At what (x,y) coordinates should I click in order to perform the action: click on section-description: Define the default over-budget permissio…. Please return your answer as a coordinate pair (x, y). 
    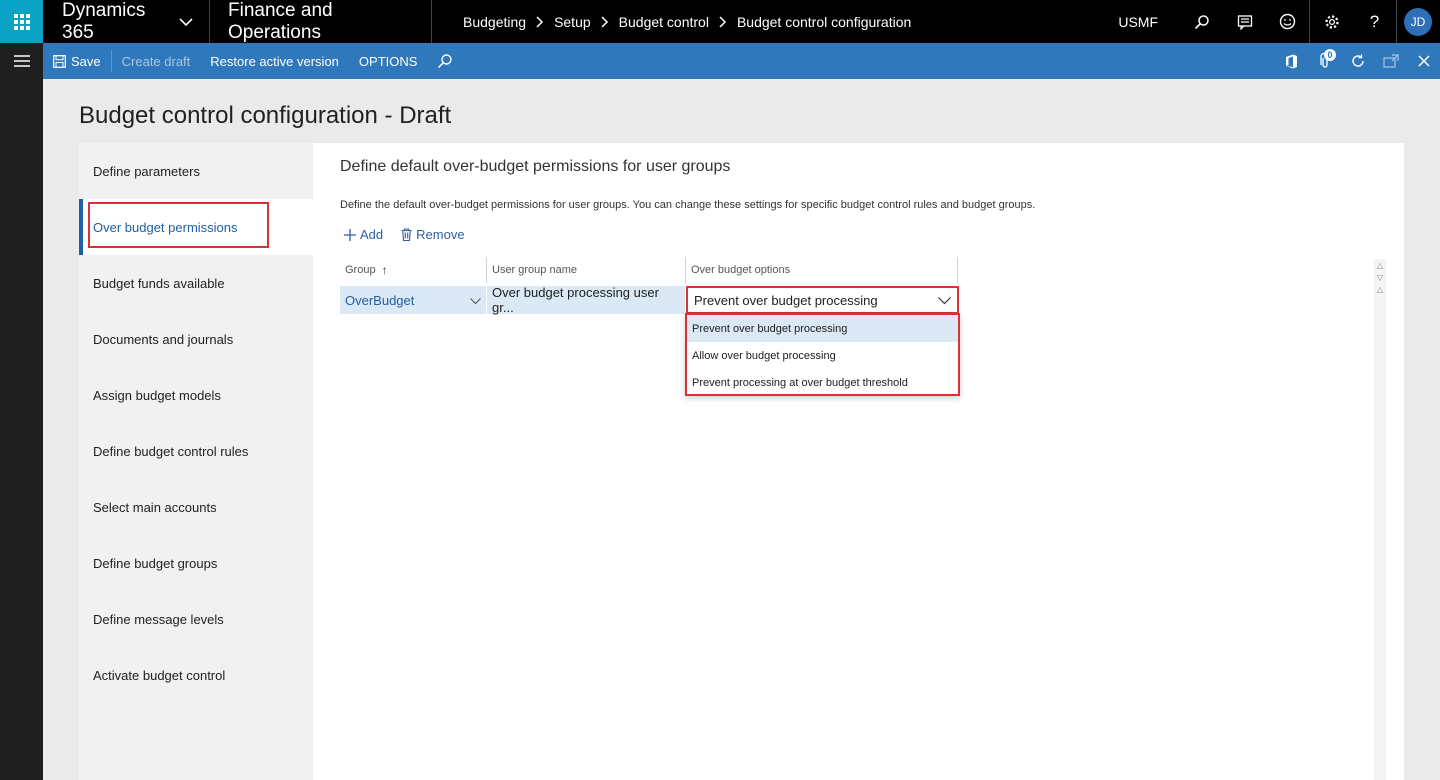
    Looking at the image, I should click on (688, 205).